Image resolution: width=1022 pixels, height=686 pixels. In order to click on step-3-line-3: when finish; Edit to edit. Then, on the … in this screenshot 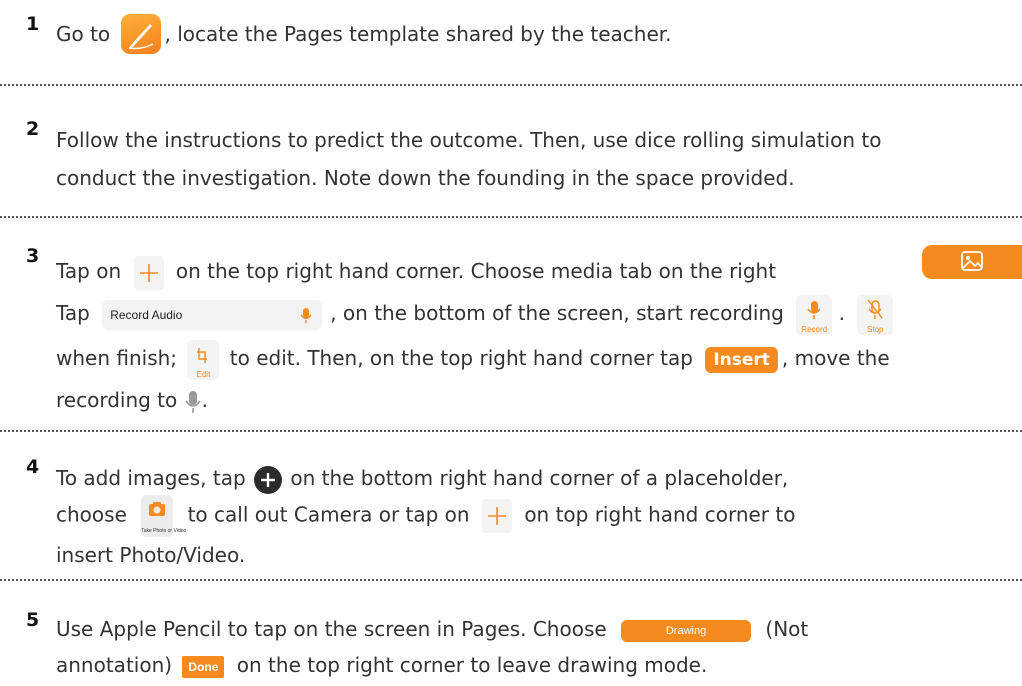, I will do `click(473, 359)`.